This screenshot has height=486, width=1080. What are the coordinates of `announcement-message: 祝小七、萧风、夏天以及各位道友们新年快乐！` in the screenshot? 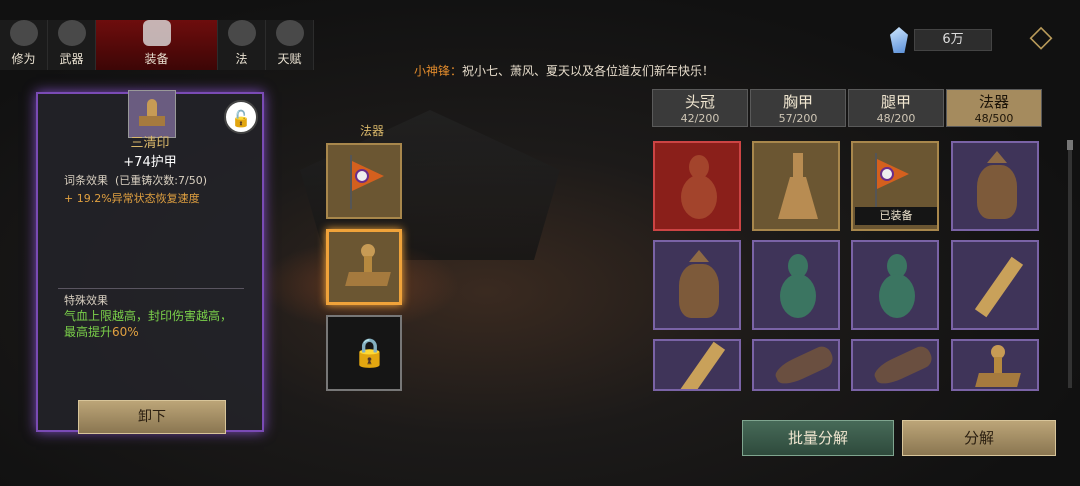 It's located at (588, 71).